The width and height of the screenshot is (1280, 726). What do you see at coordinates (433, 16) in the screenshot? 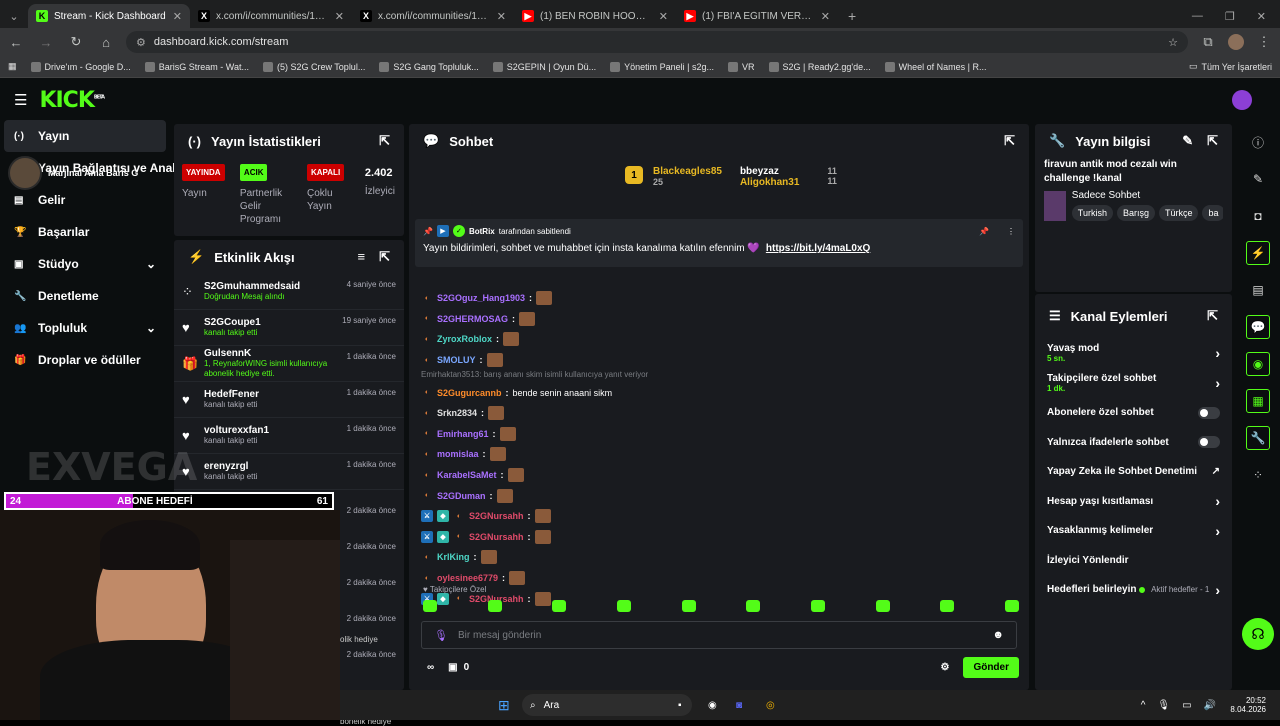
I see `browser-tab: Xx.com/i/communities/18353193 ✕` at bounding box center [433, 16].